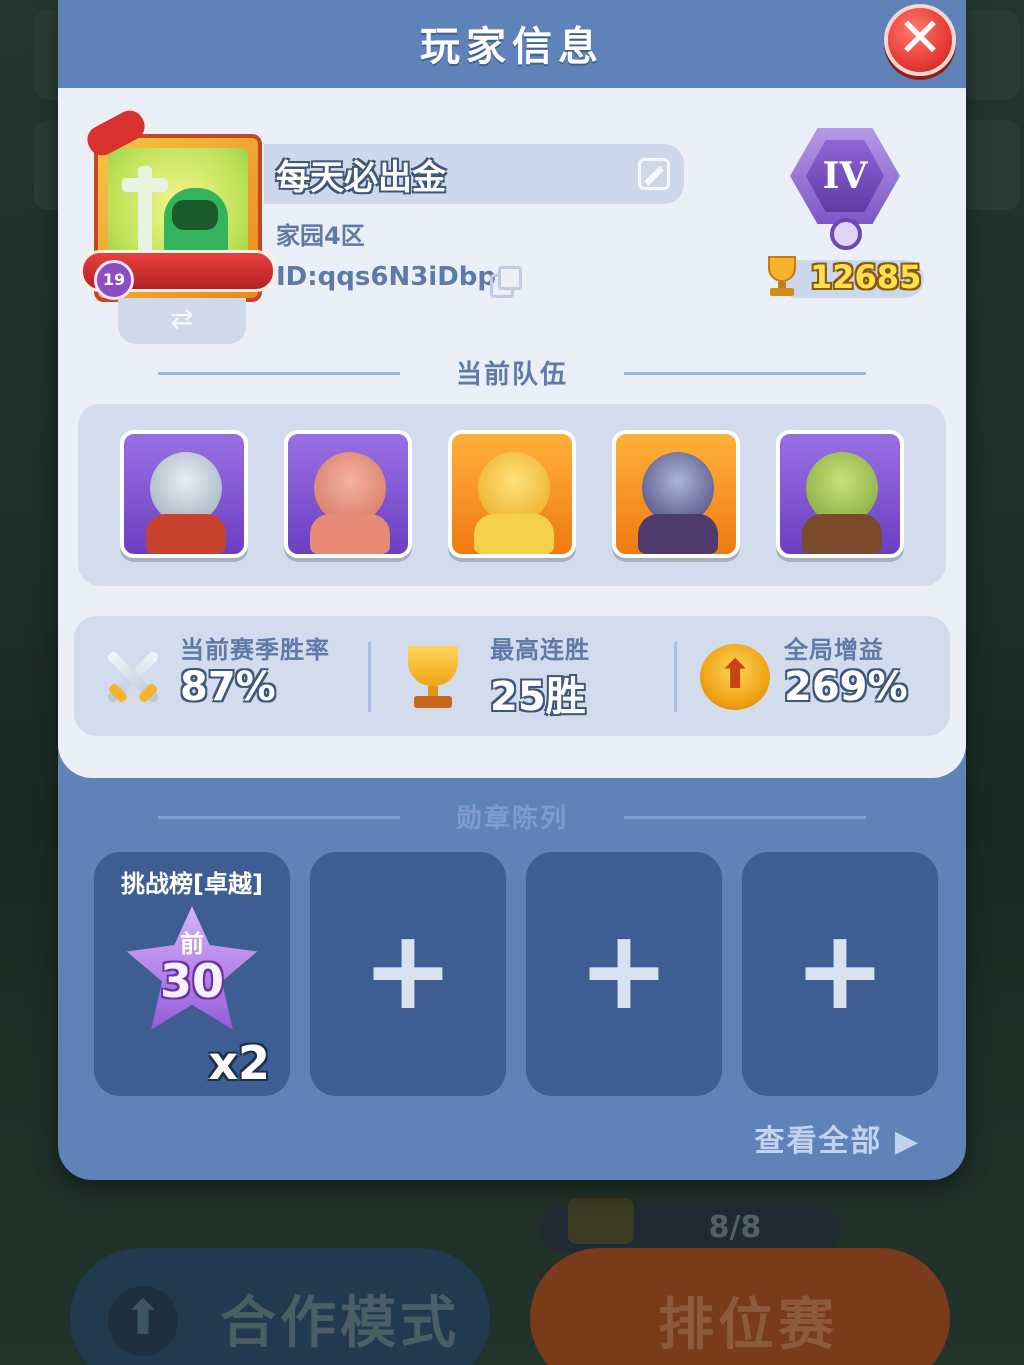  I want to click on global-bonus-label: 全局增益, so click(834, 650).